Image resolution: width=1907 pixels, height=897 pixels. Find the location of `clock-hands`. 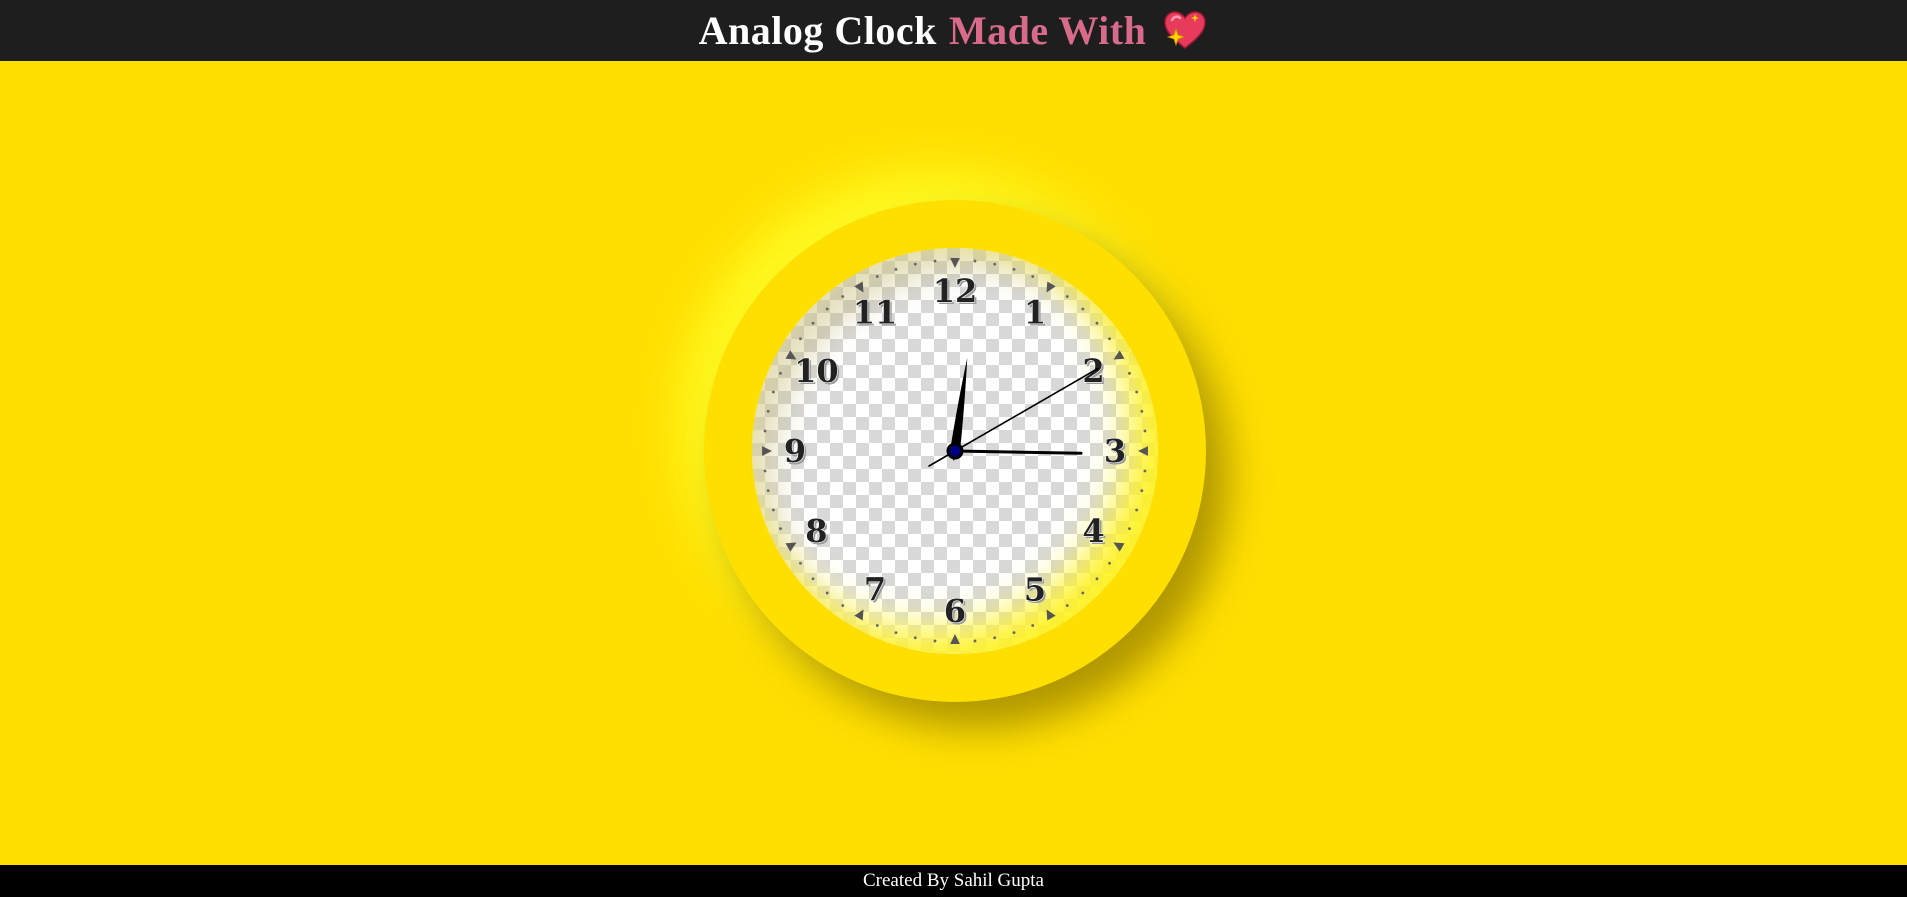

clock-hands is located at coordinates (1013, 412).